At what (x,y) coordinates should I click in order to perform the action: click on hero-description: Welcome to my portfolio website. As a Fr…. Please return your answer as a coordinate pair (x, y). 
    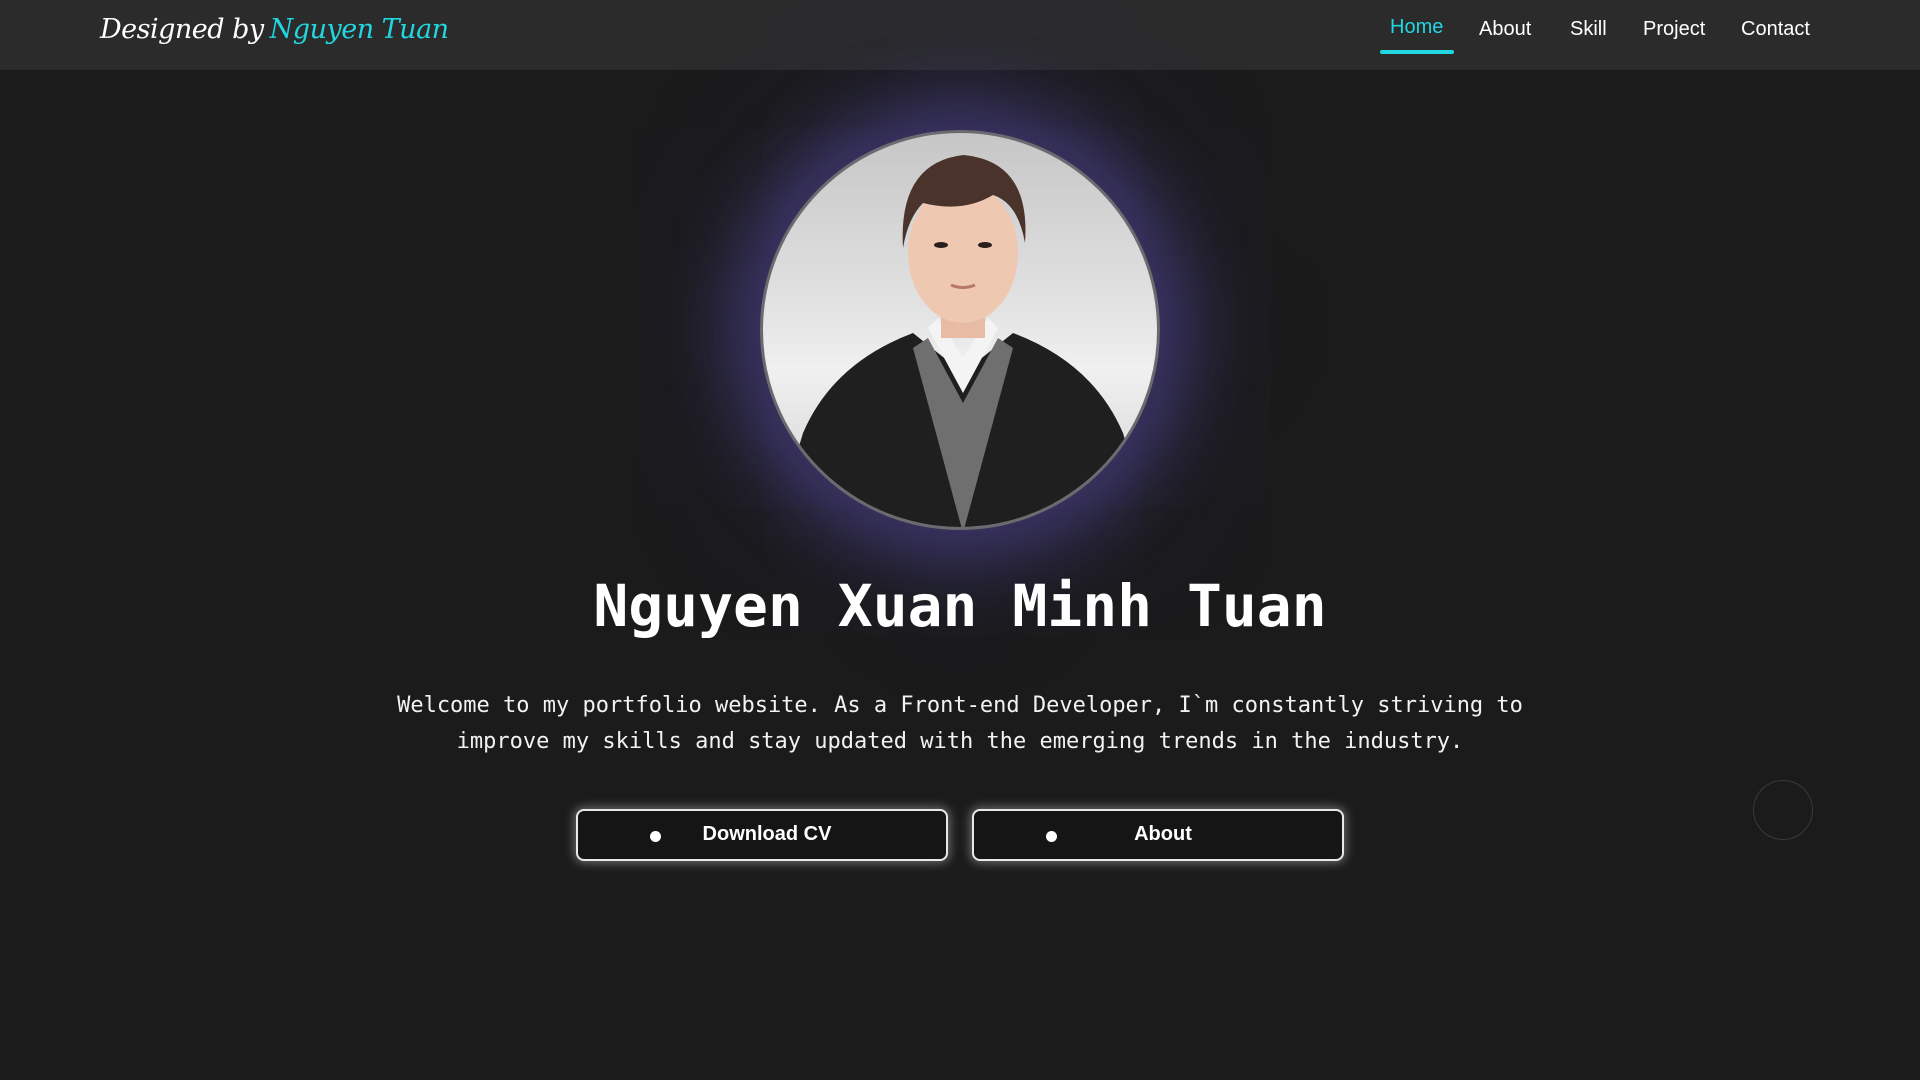
    Looking at the image, I should click on (960, 724).